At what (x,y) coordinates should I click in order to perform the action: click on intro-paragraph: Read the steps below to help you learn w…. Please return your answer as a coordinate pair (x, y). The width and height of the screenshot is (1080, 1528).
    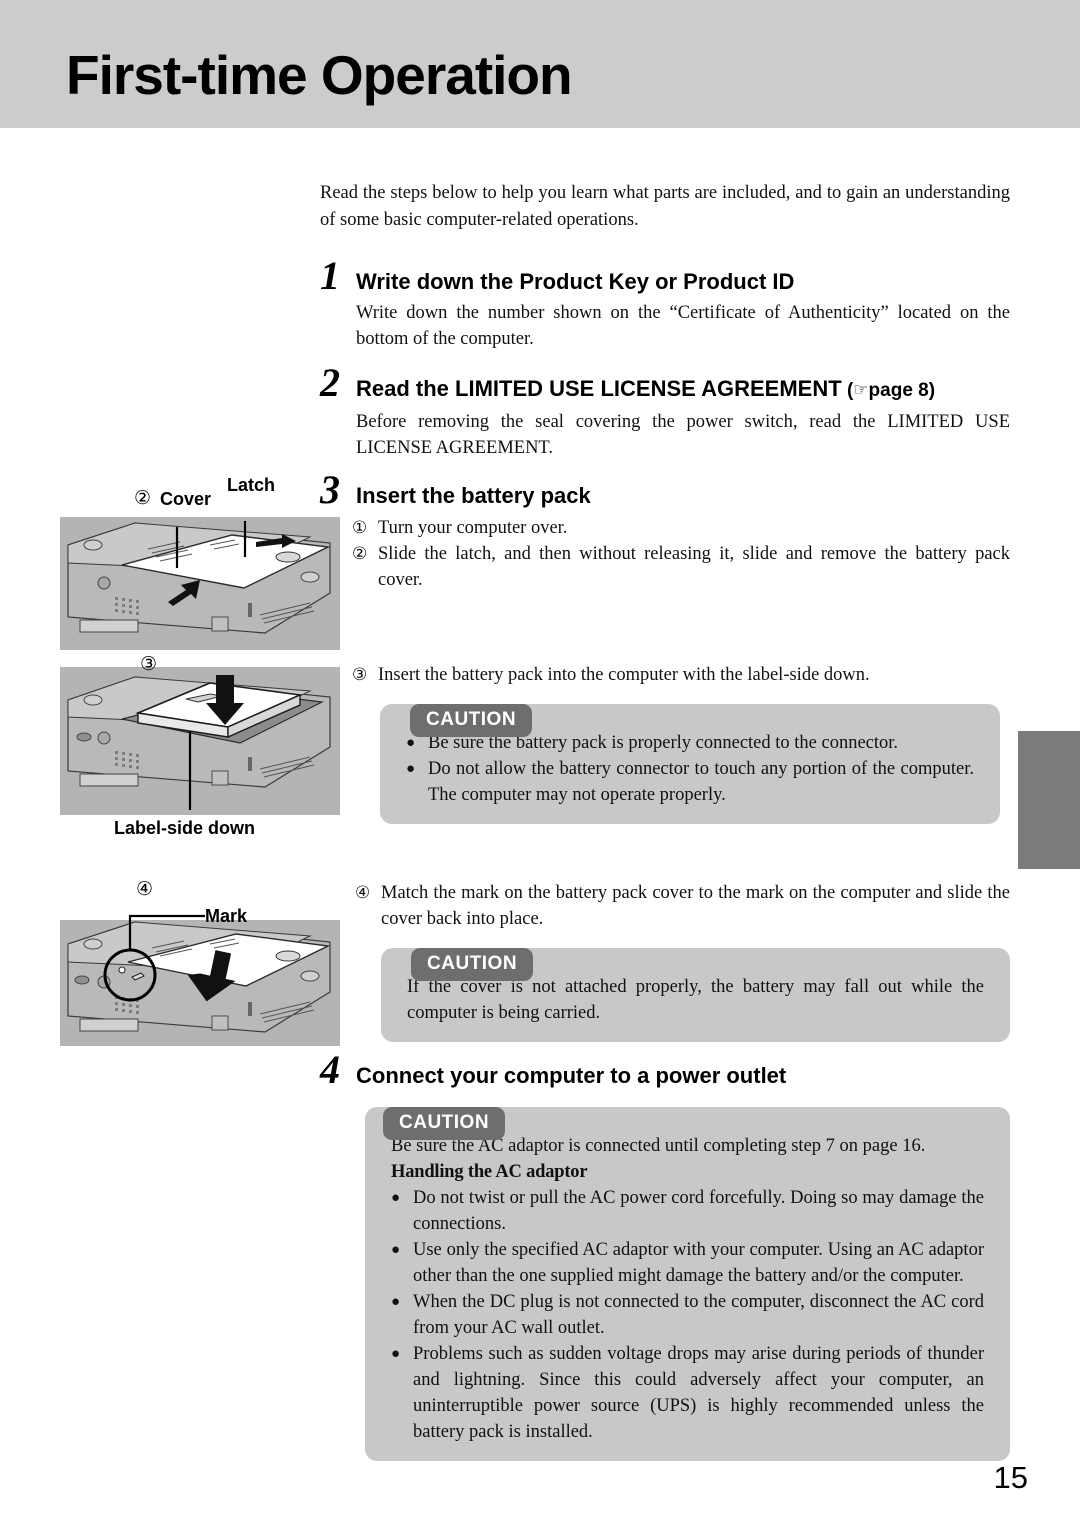
    Looking at the image, I should click on (665, 206).